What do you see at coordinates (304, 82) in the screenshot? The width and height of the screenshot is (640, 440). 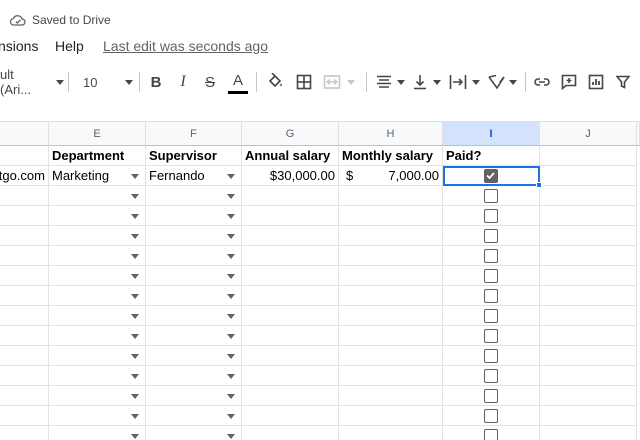 I see `borders-button` at bounding box center [304, 82].